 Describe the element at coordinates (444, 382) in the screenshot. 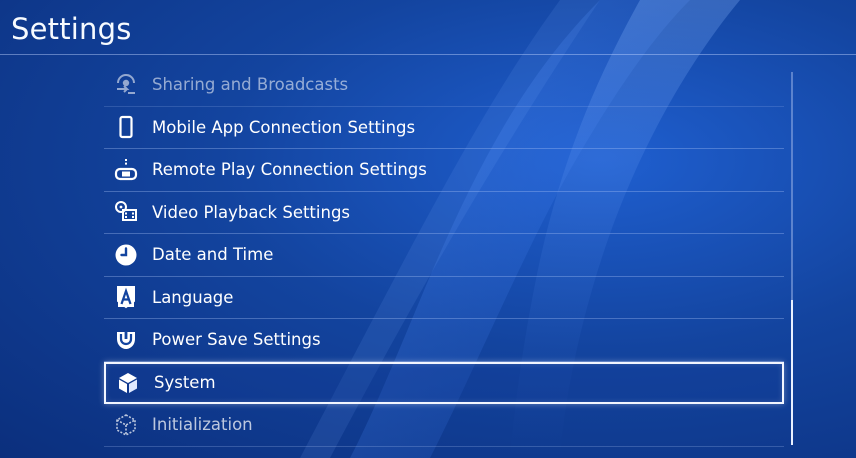

I see `settings-item-system: System` at that location.